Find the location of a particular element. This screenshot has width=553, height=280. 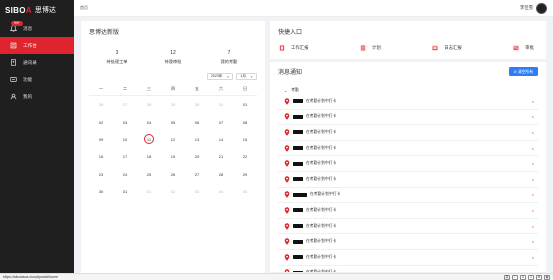

translate-icon: A is located at coordinates (523, 277).